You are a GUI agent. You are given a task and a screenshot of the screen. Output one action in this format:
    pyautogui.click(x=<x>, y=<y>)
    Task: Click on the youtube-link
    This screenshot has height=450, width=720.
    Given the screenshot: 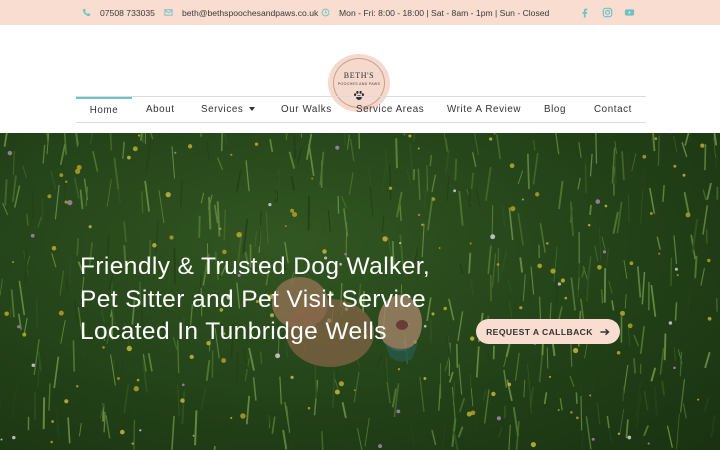 What is the action you would take?
    pyautogui.click(x=629, y=12)
    